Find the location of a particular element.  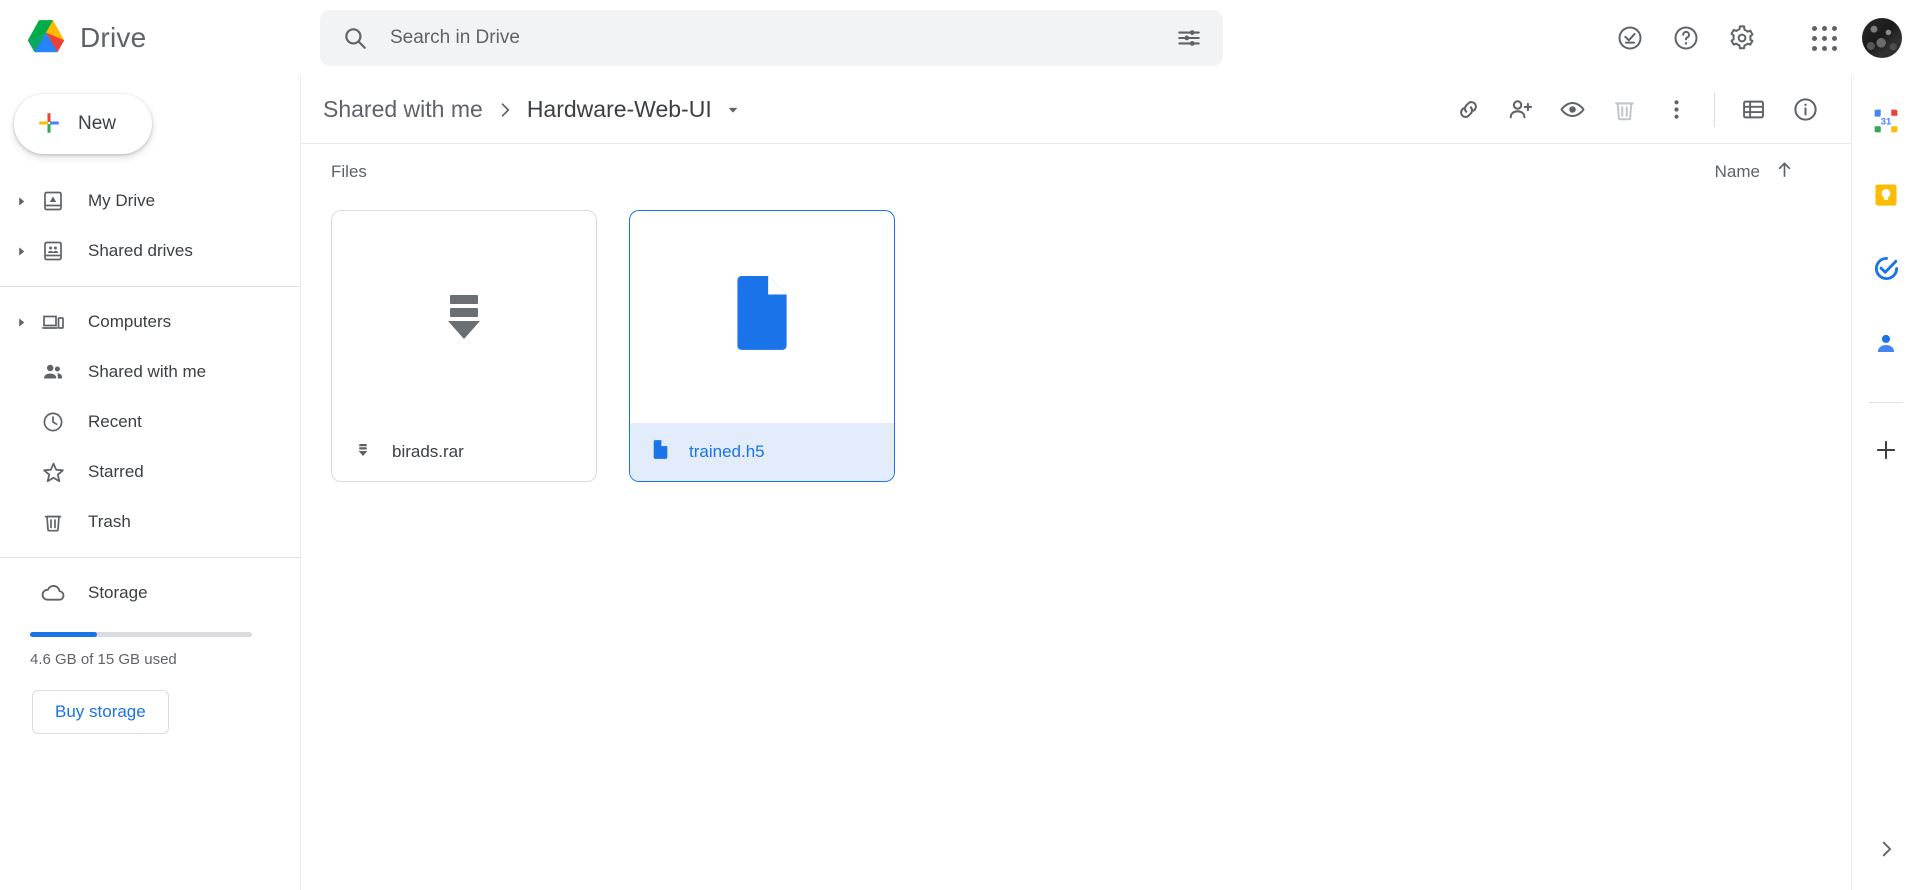

get-link-button is located at coordinates (1468, 110).